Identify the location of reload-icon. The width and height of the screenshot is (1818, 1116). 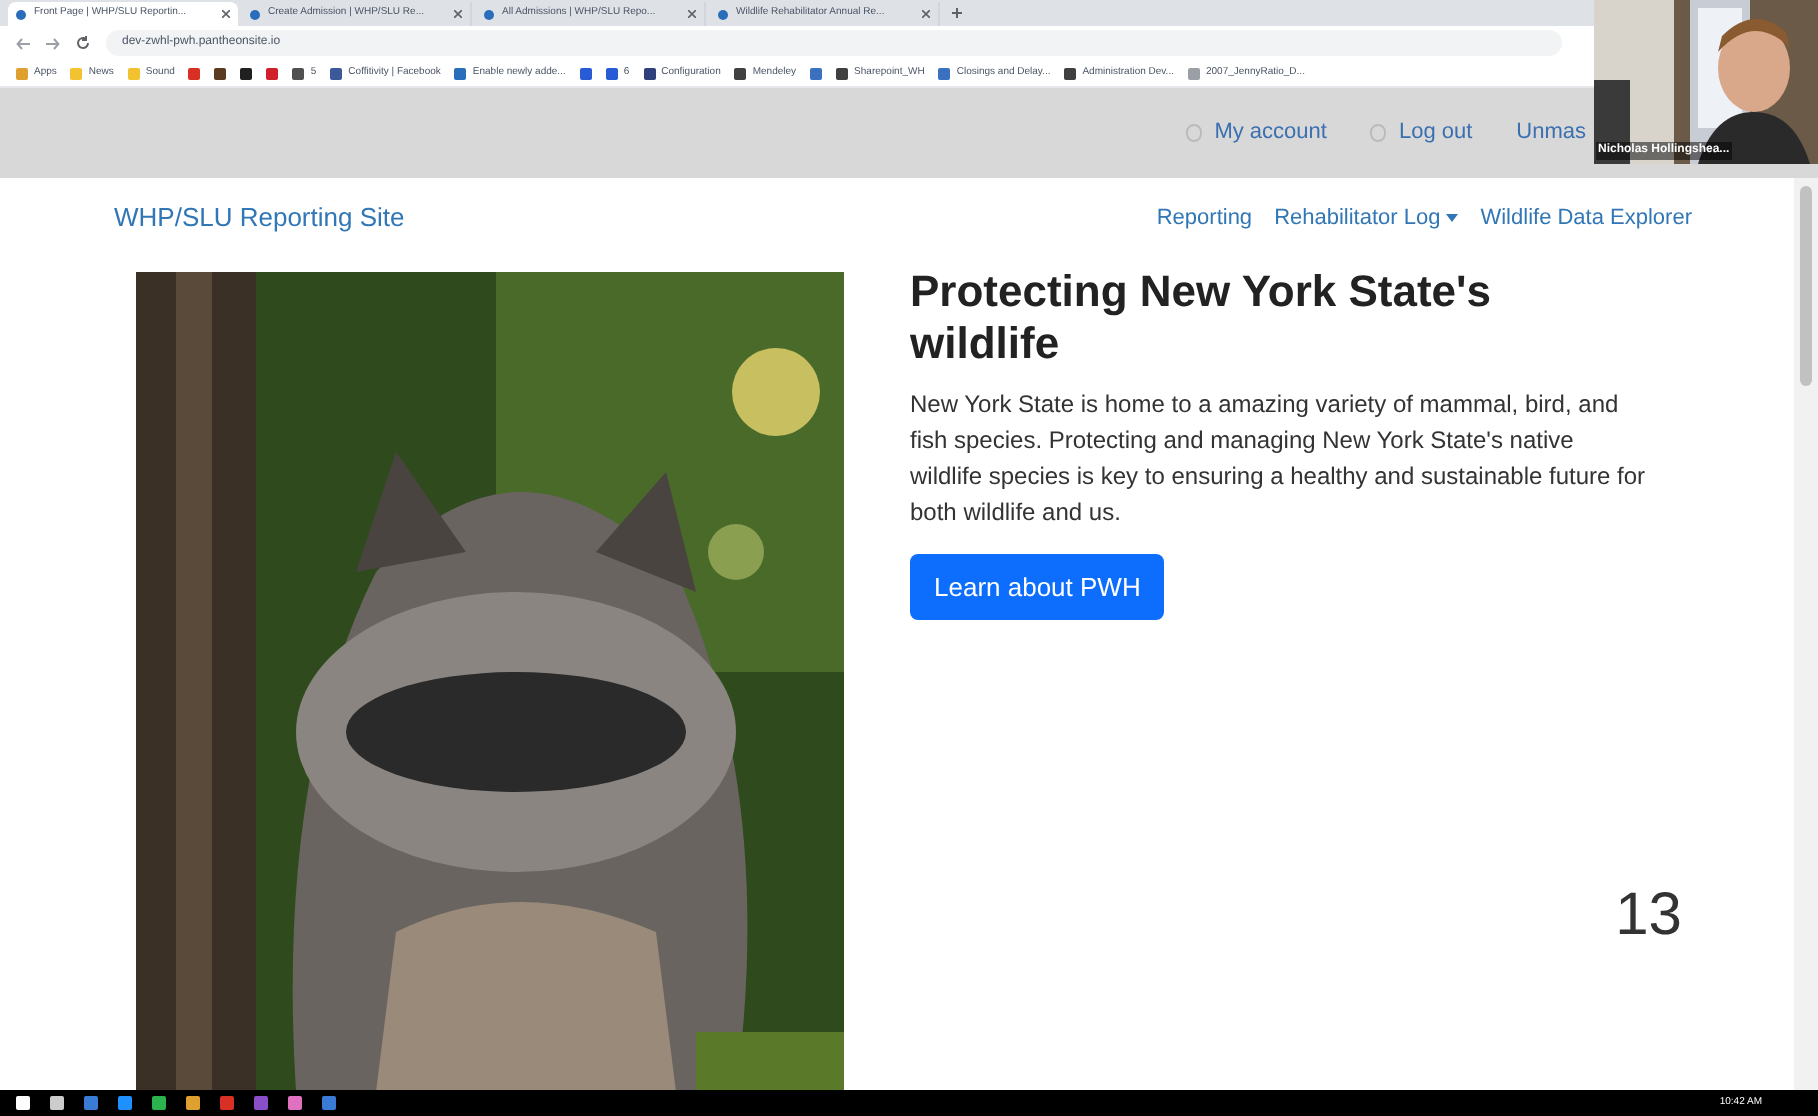
(83, 43).